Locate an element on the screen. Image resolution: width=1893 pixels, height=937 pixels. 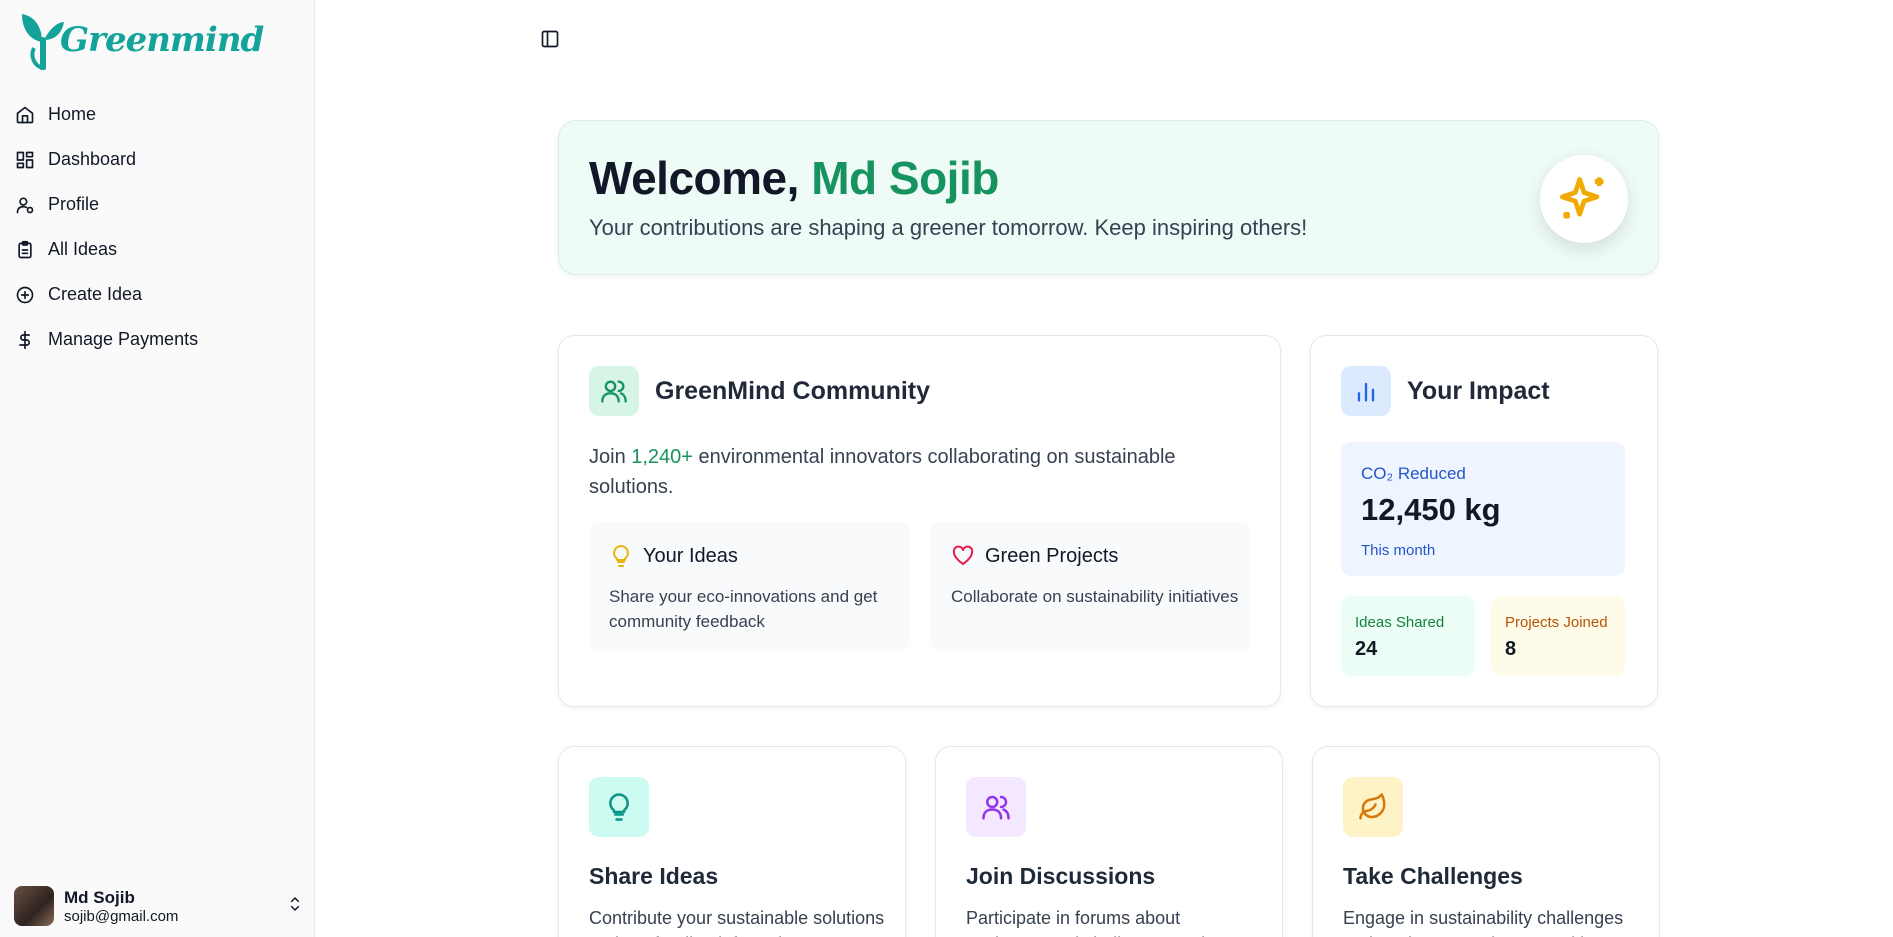
sidebar-item-dashboard: Dashboard is located at coordinates (159, 159).